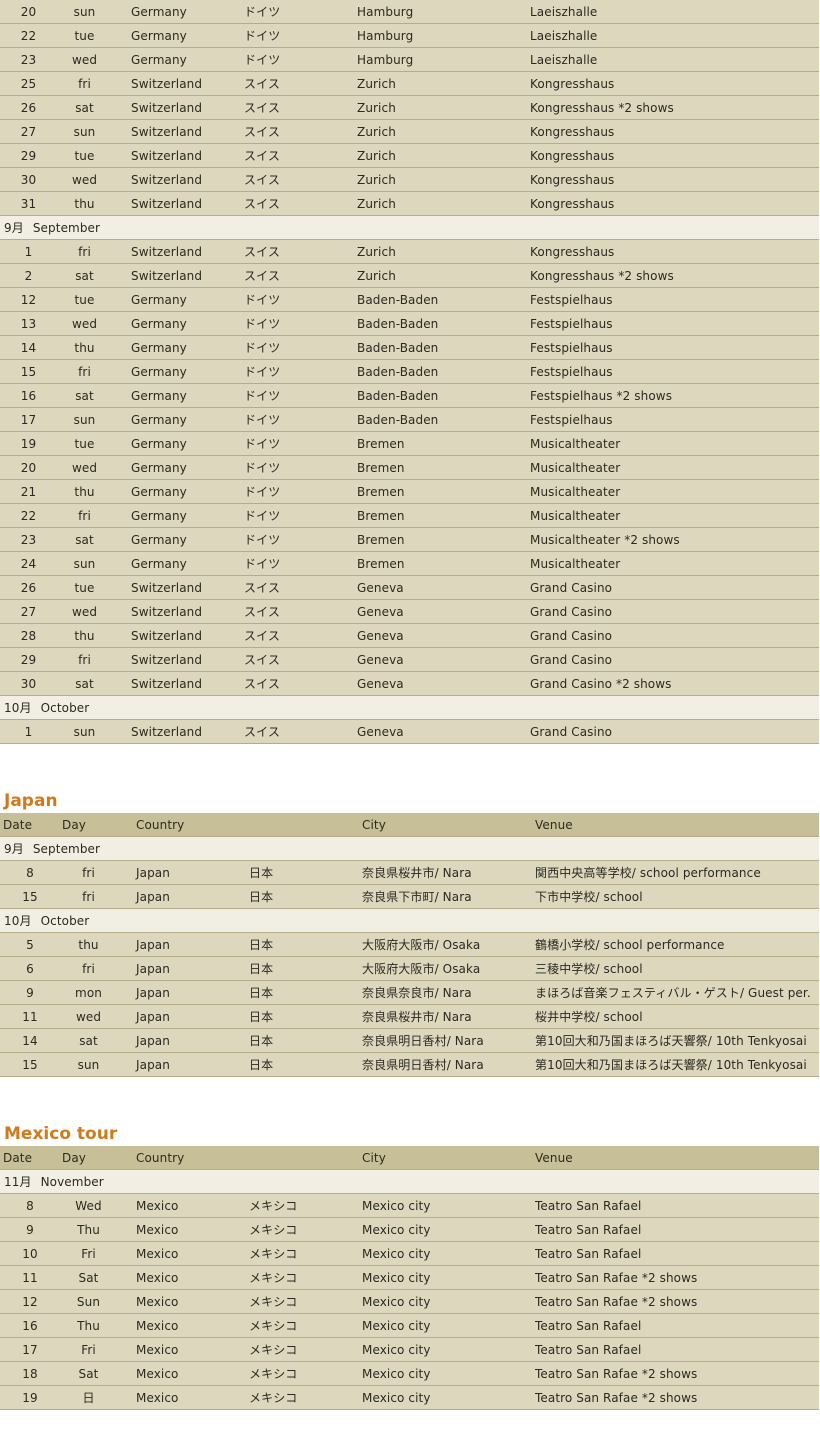 This screenshot has height=1434, width=820. What do you see at coordinates (88, 825) in the screenshot?
I see `header-day: Day` at bounding box center [88, 825].